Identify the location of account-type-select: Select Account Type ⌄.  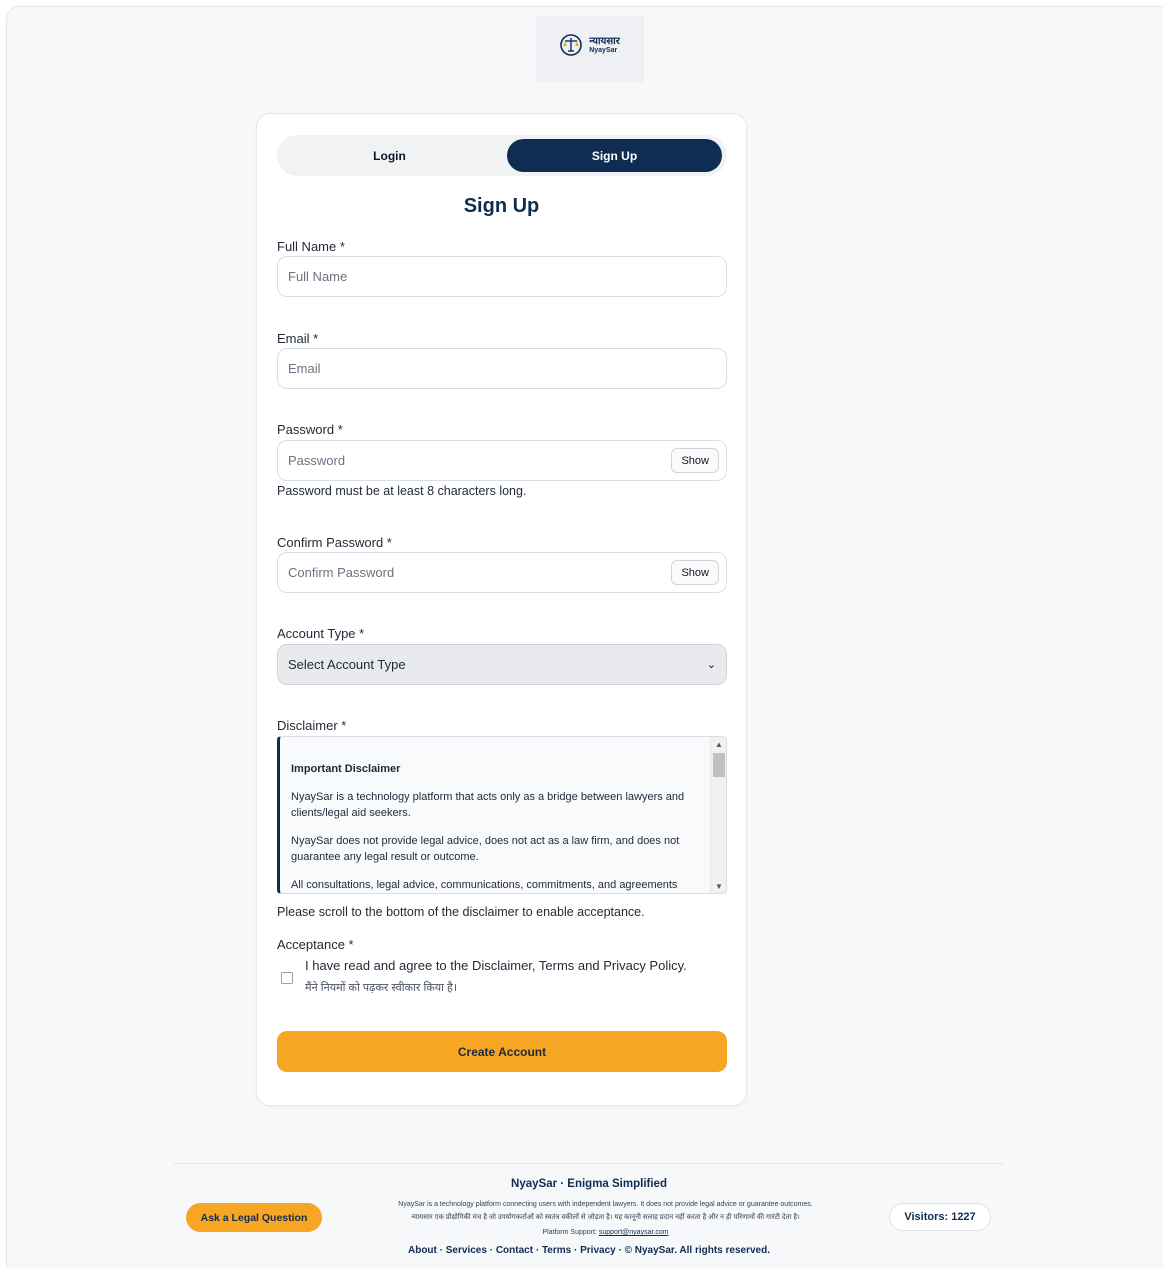
(502, 664).